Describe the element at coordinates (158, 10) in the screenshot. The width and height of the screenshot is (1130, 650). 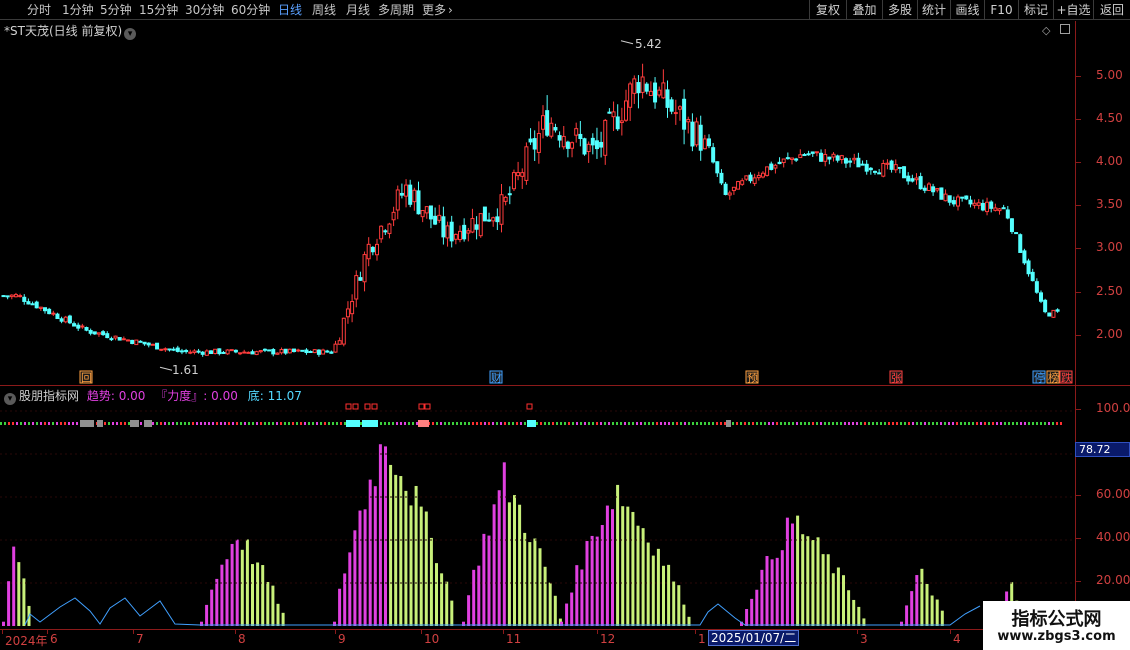
I see `period-tab-15min: 15分钟` at that location.